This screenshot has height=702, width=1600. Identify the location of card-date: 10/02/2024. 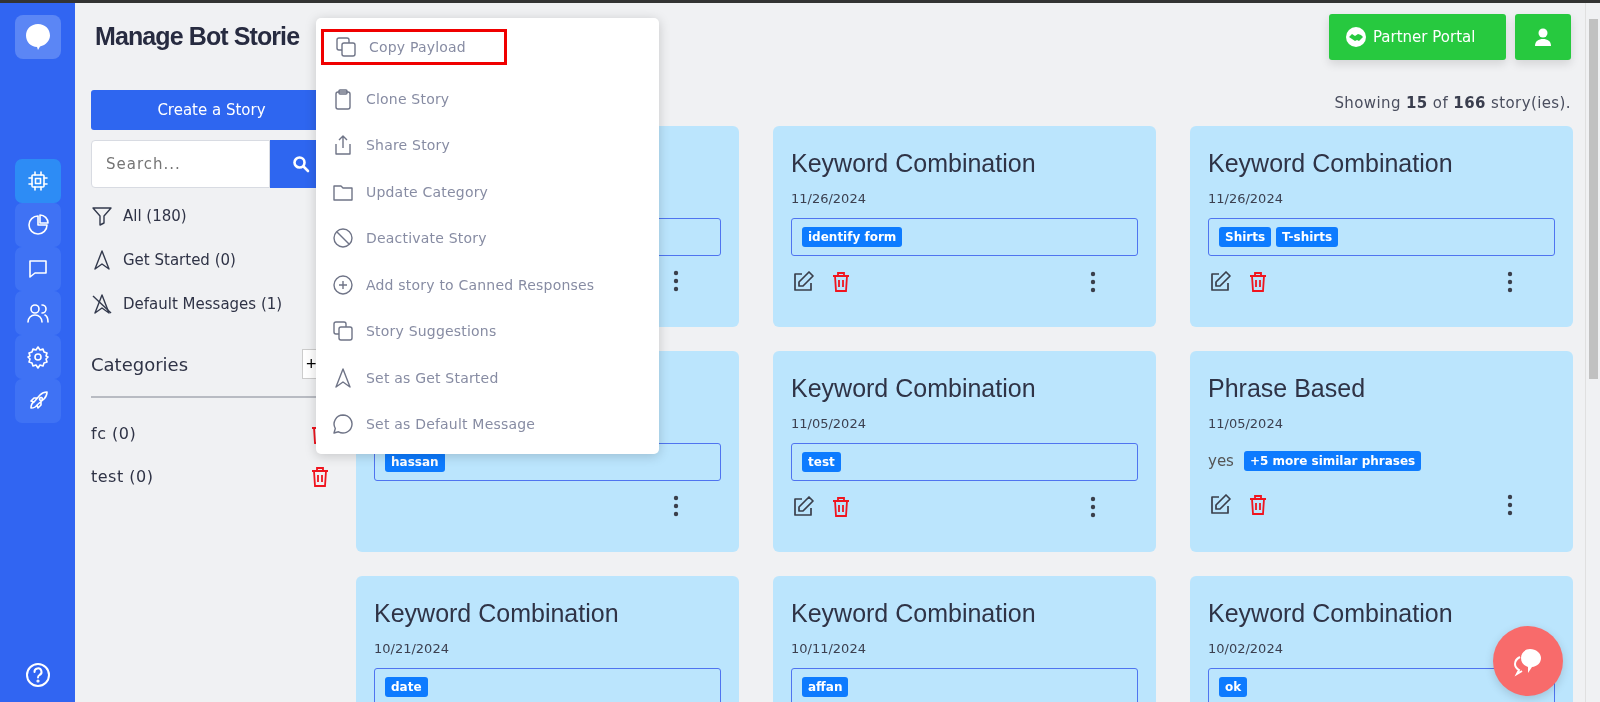
(1245, 648).